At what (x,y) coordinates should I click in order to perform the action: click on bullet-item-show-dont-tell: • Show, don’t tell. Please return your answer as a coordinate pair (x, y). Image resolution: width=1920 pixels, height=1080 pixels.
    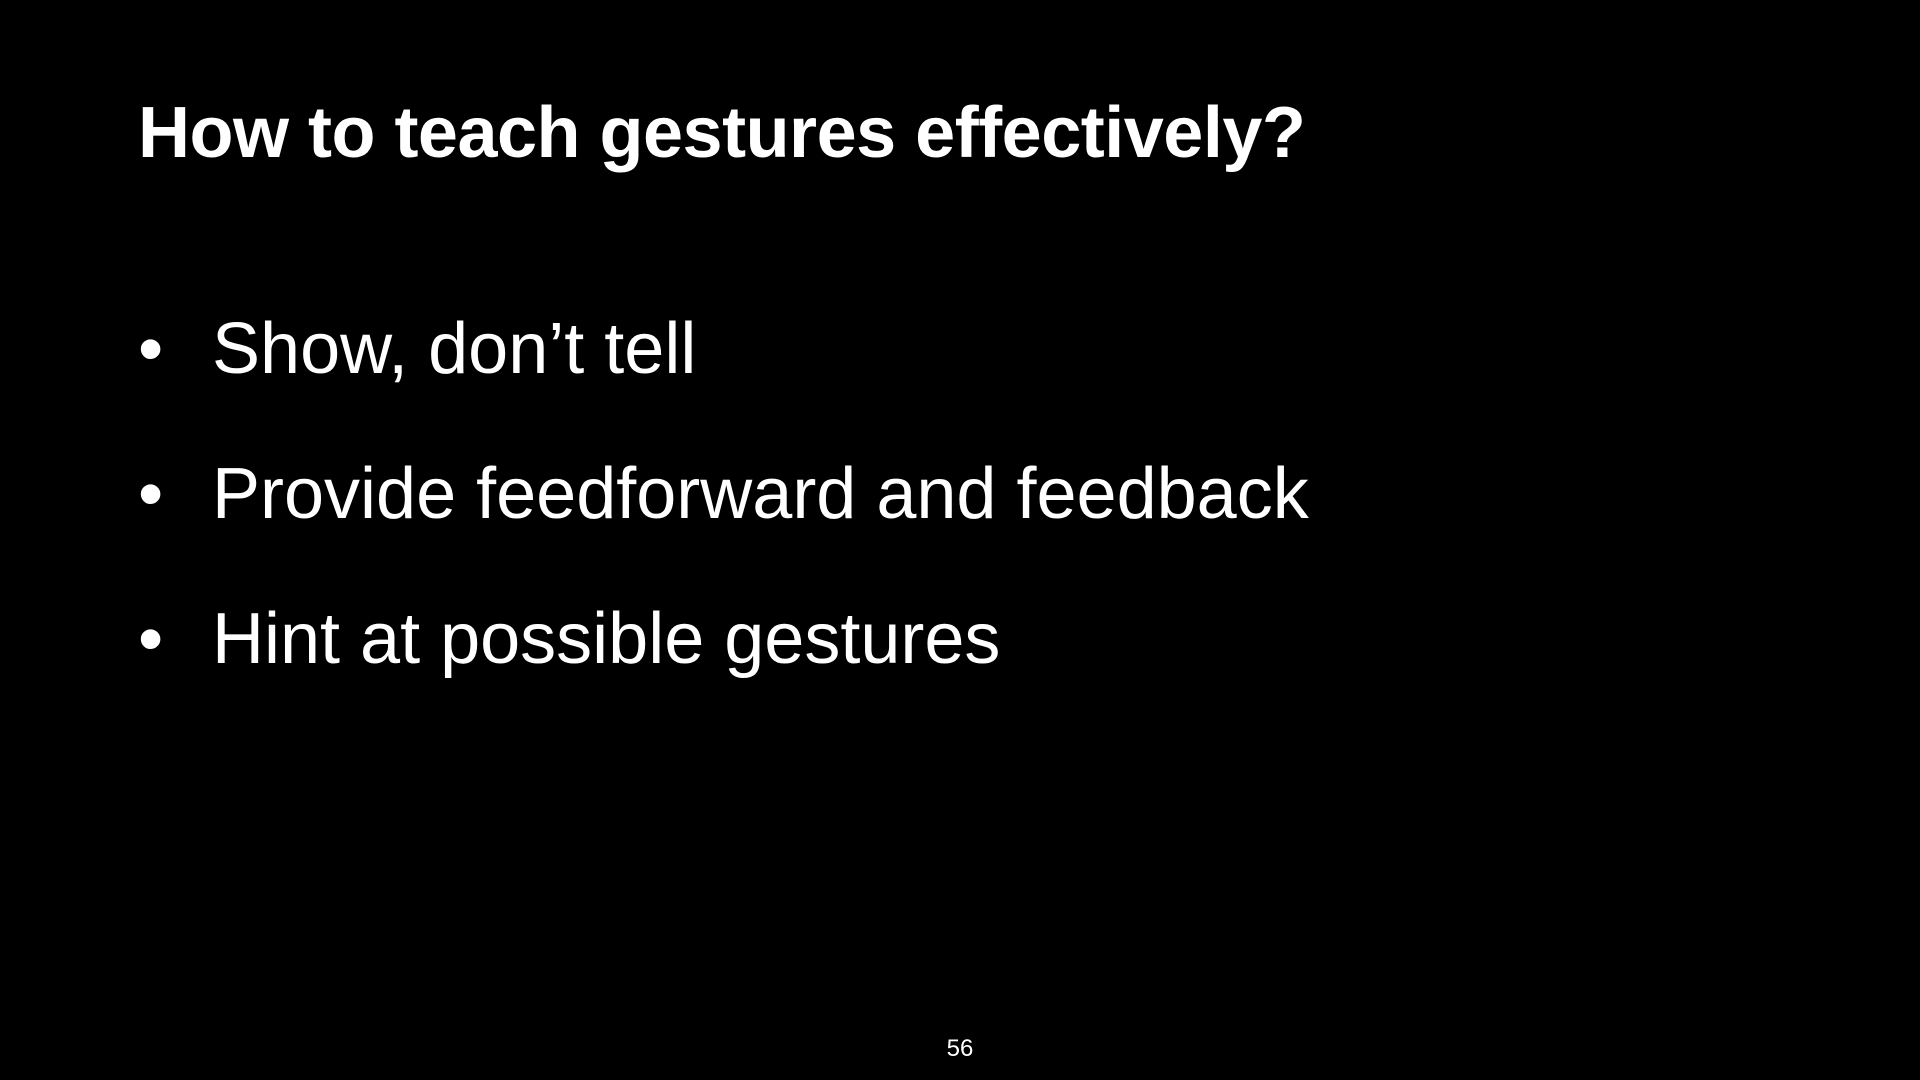
    Looking at the image, I should click on (723, 380).